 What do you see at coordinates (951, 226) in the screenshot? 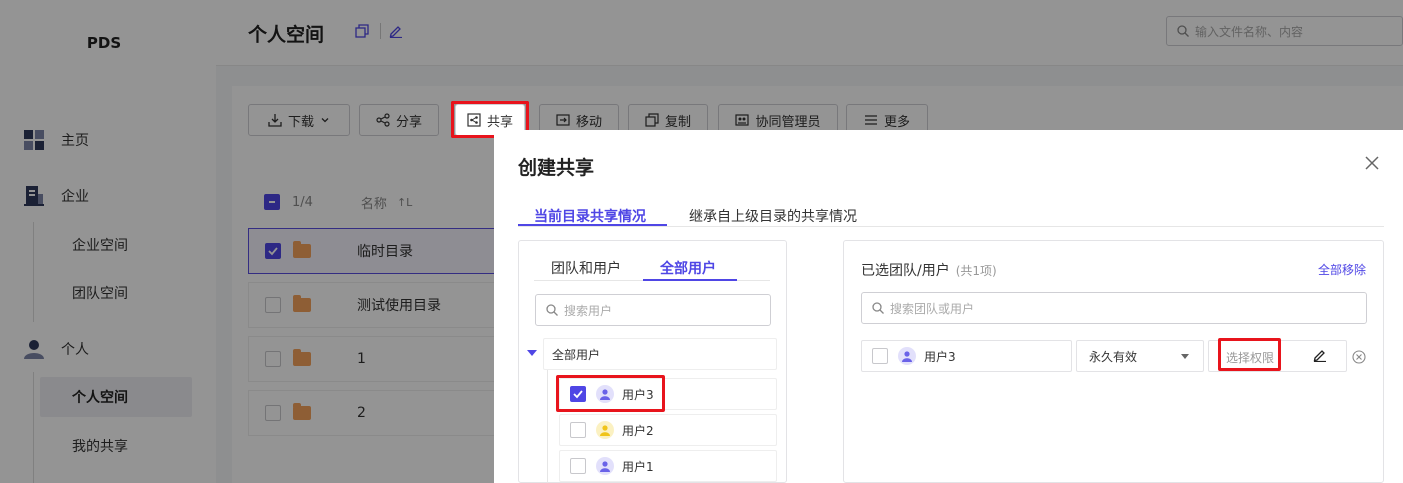
I see `tabs-divider` at bounding box center [951, 226].